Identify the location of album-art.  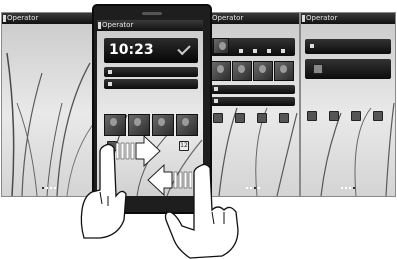
(221, 46).